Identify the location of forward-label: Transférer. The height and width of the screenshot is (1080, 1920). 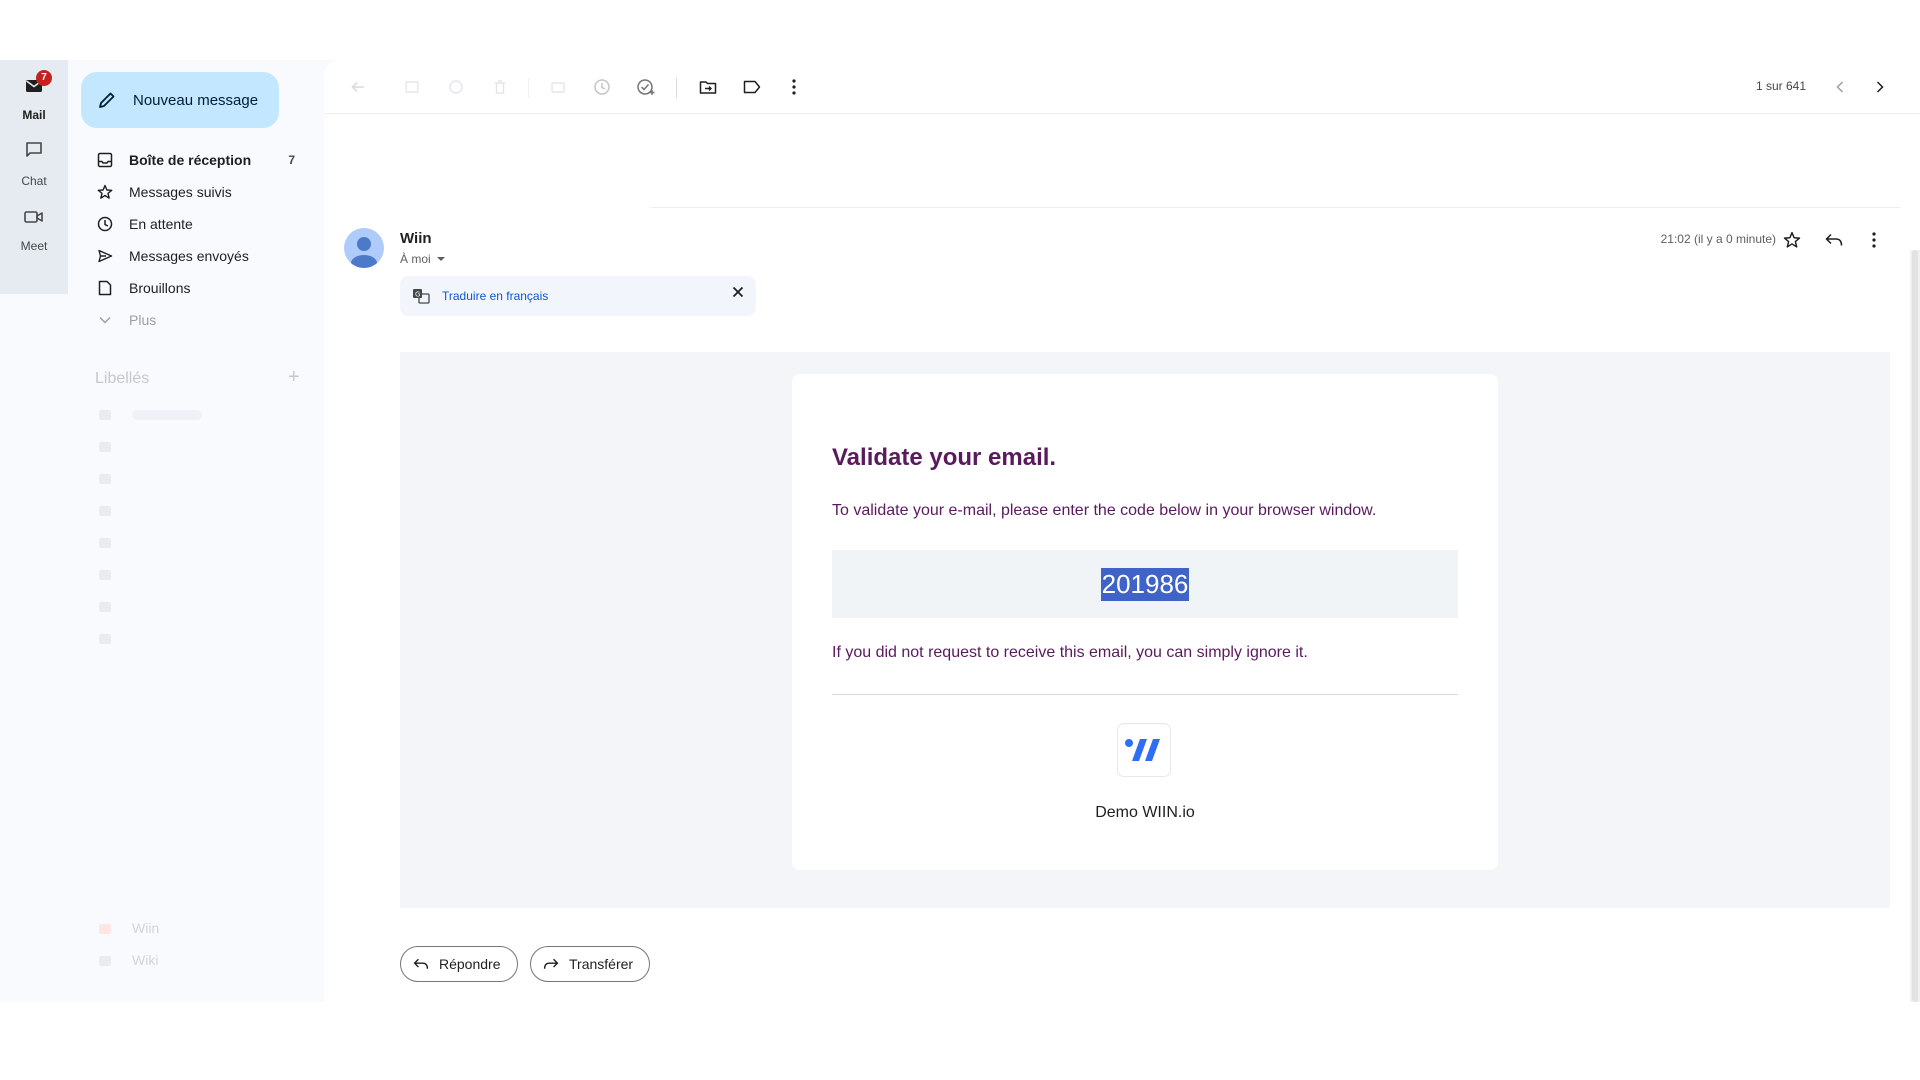
(601, 964).